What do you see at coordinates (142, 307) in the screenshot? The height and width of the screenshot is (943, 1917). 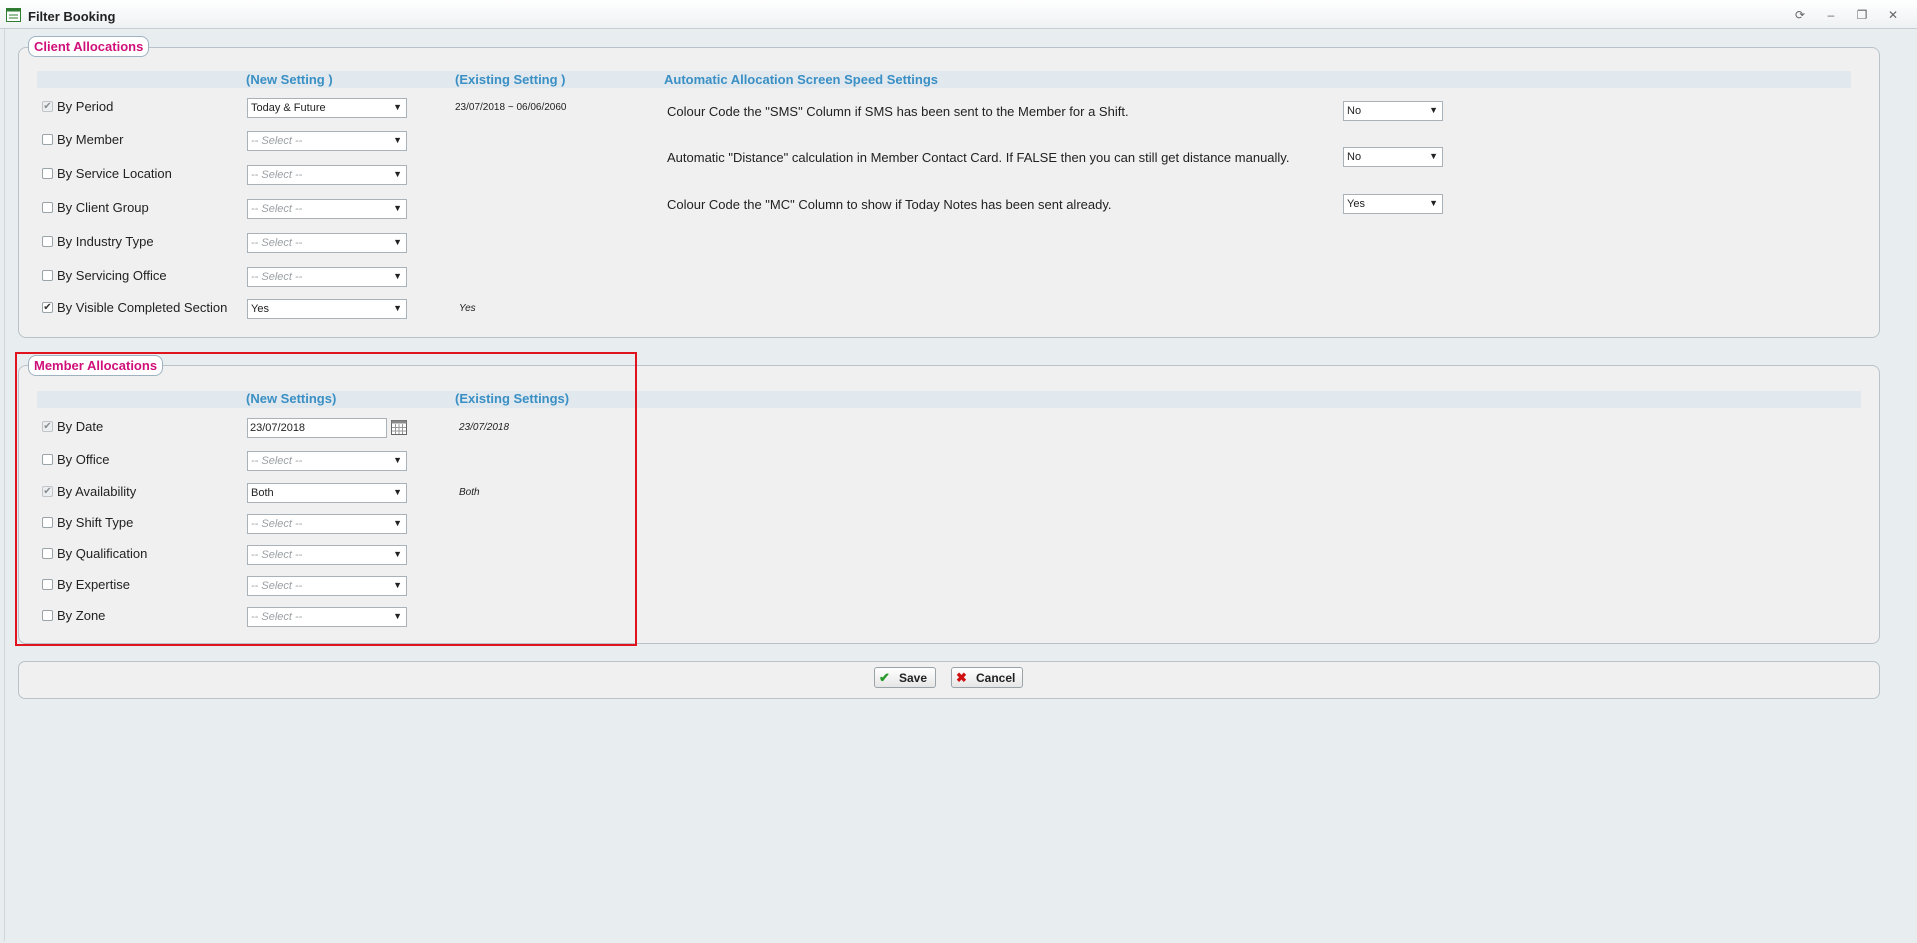 I see `client-row-label: By Visible Completed Section` at bounding box center [142, 307].